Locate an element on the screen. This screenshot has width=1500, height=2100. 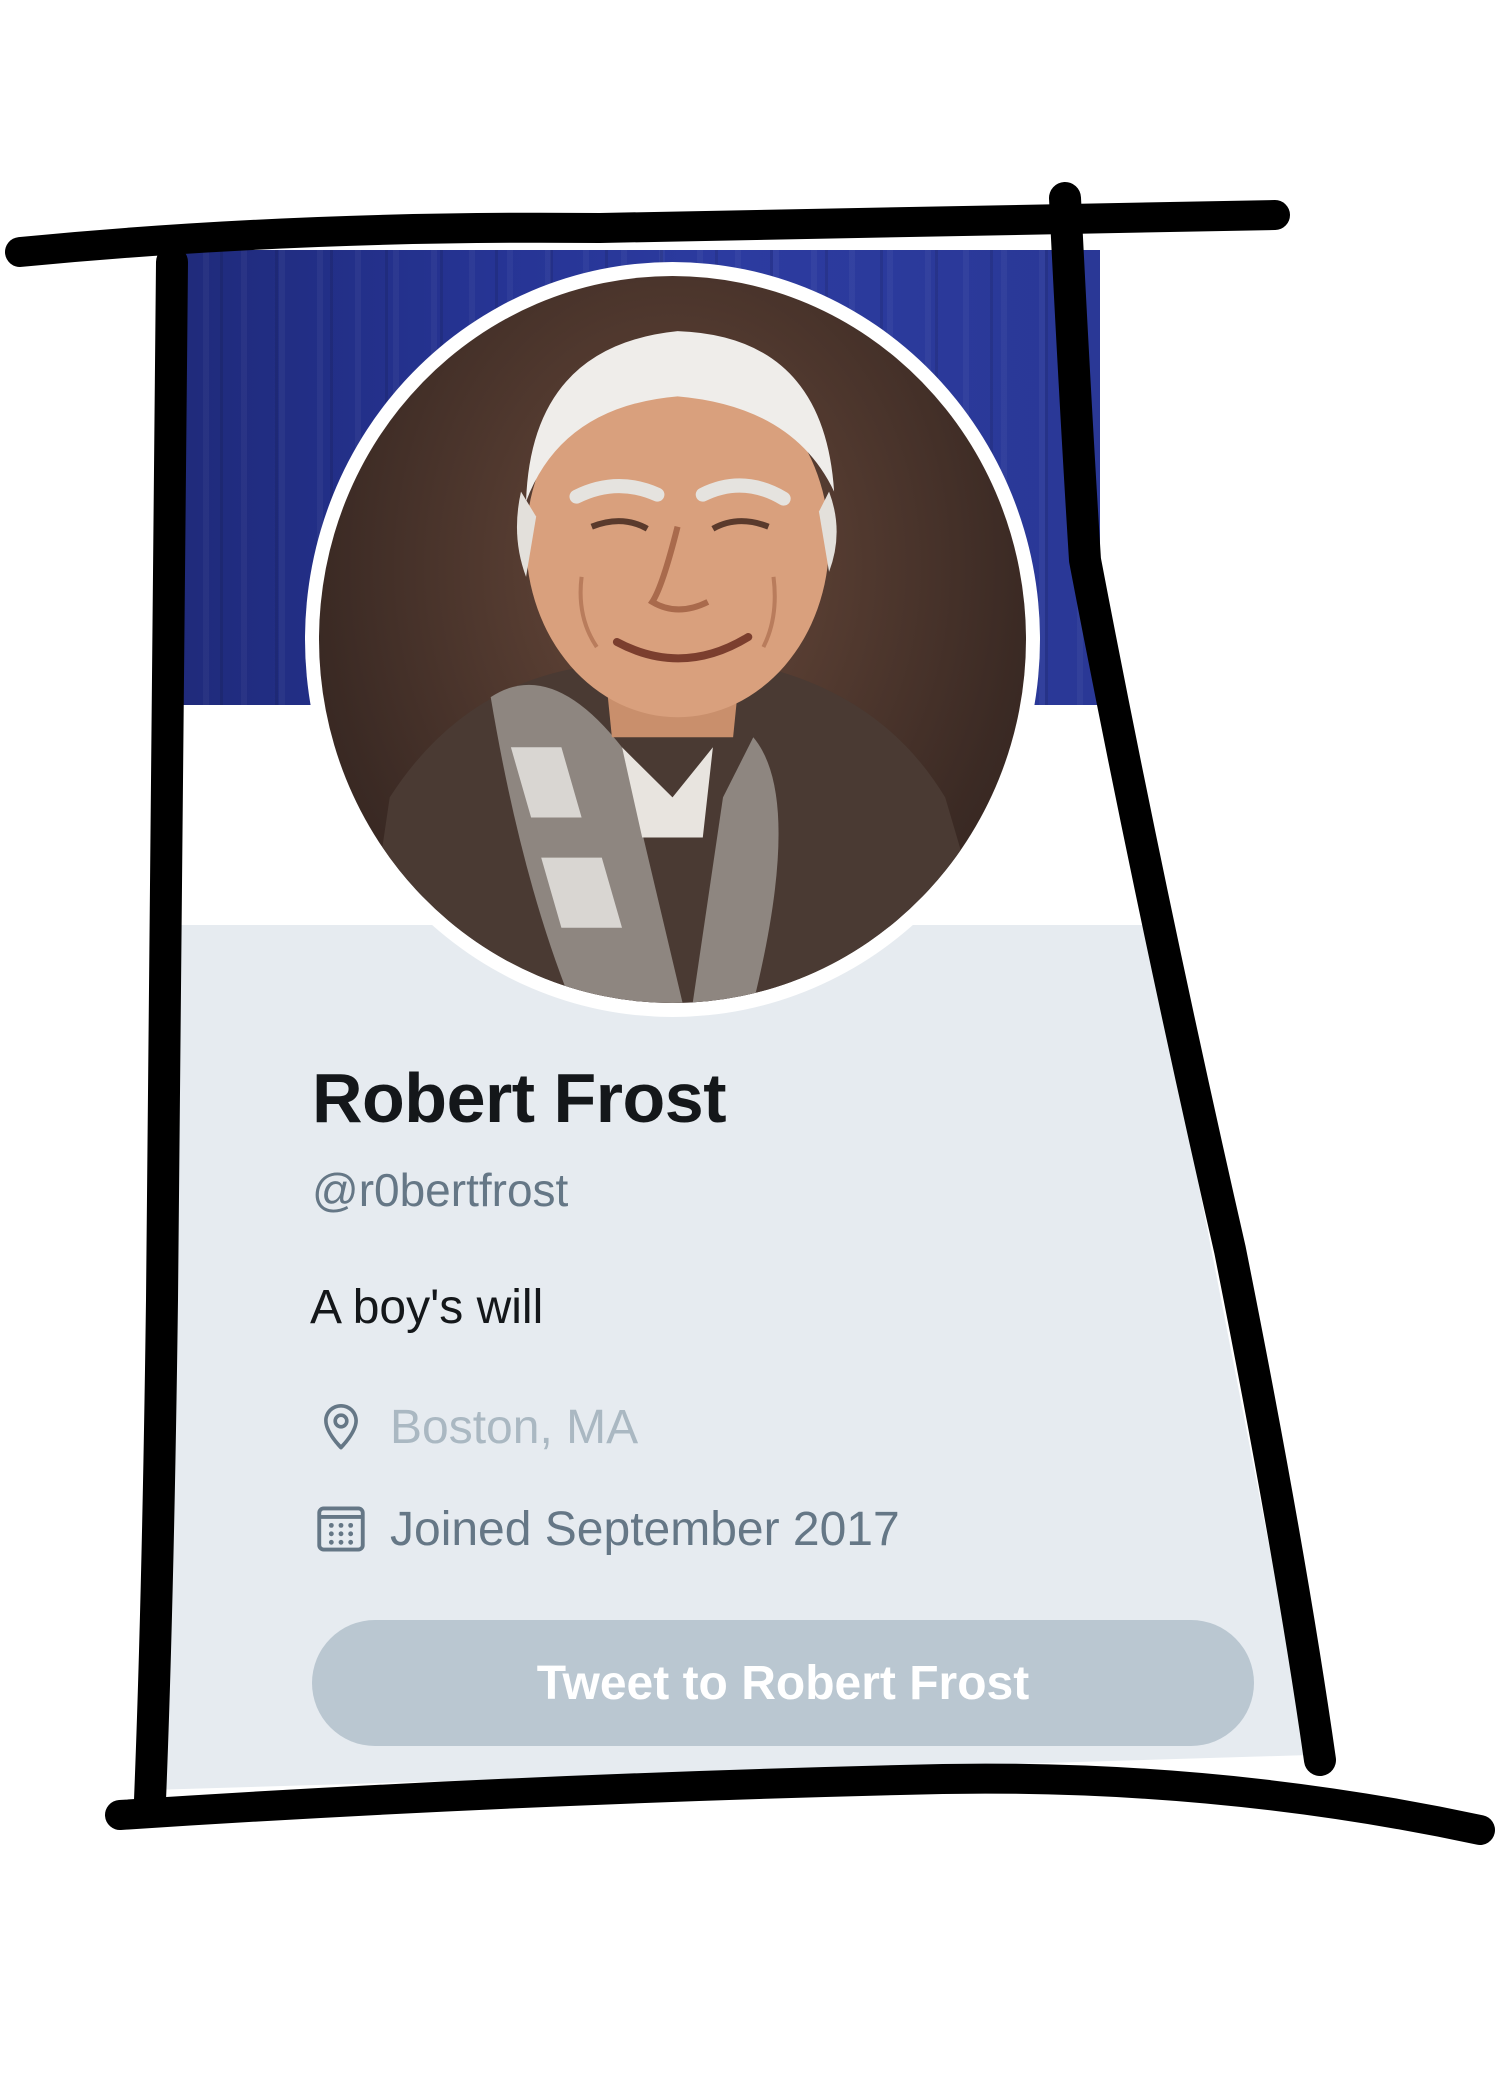
location-text: Boston, MA is located at coordinates (514, 1427).